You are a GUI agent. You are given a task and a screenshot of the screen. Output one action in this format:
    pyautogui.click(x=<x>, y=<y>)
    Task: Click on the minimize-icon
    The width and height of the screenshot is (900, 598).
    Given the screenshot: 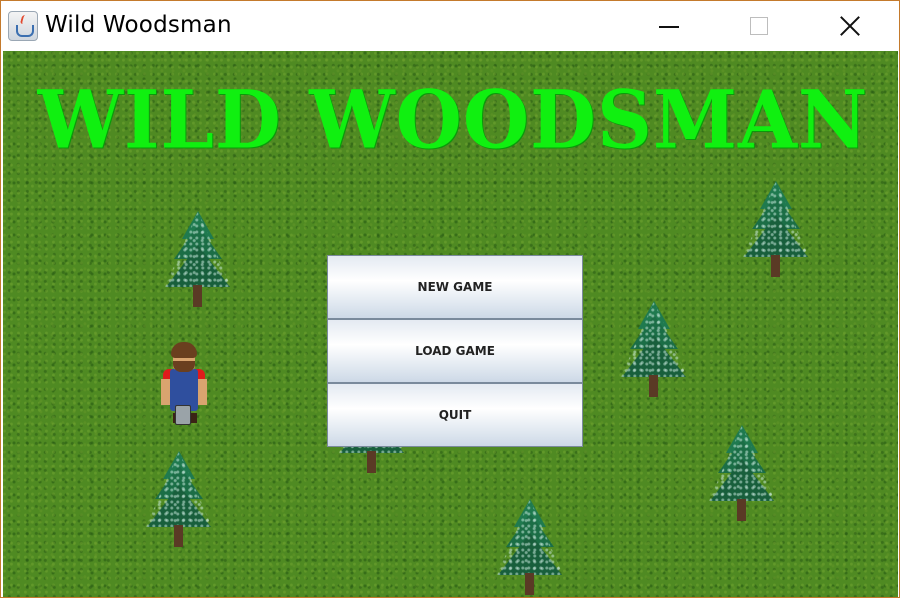 What is the action you would take?
    pyautogui.click(x=669, y=27)
    